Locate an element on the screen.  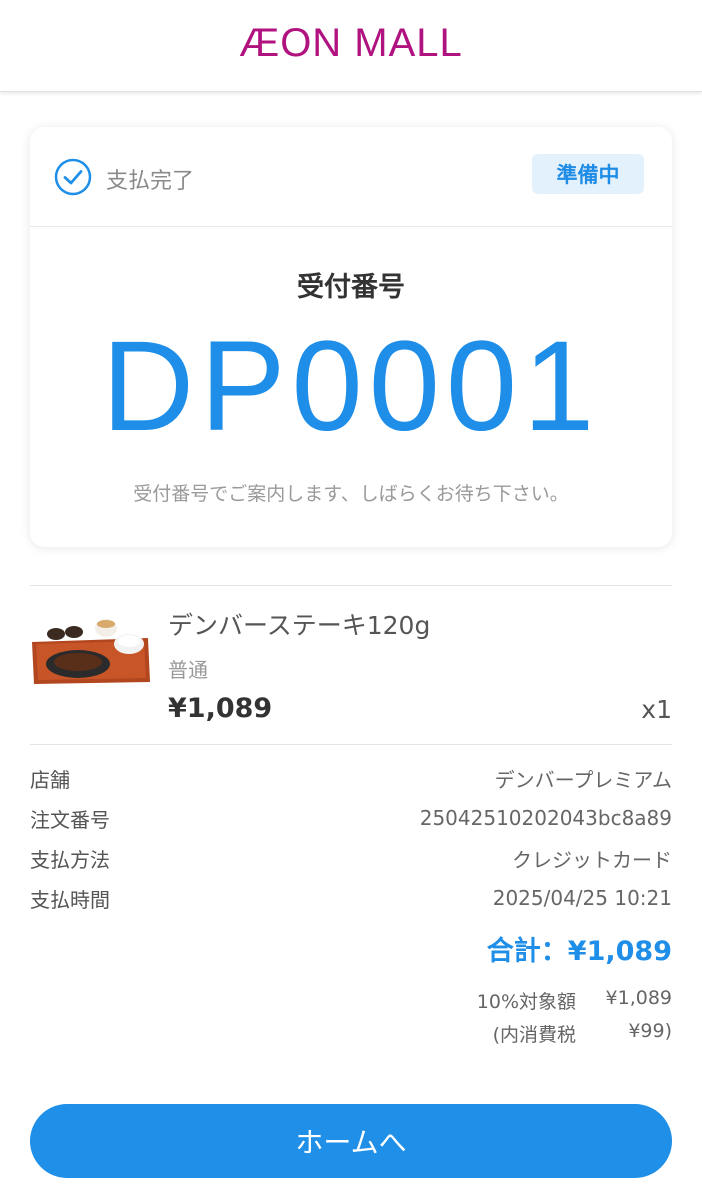
taxable-amount-row: 10%対象額 ¥1,089 is located at coordinates (574, 1000).